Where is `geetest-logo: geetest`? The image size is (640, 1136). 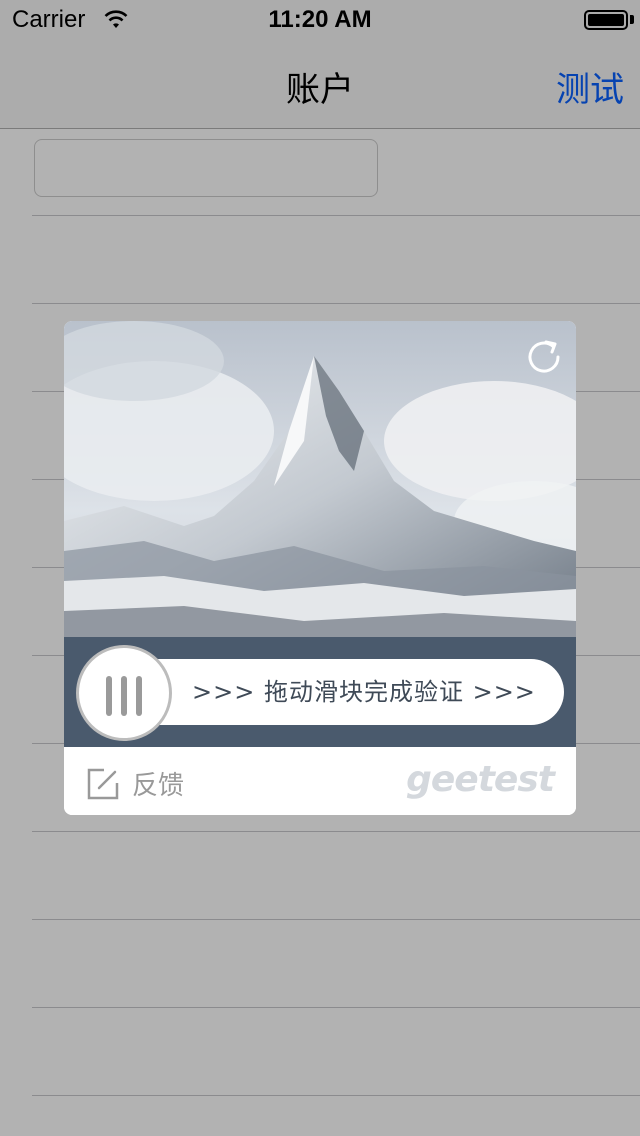
geetest-logo: geetest is located at coordinates (480, 779).